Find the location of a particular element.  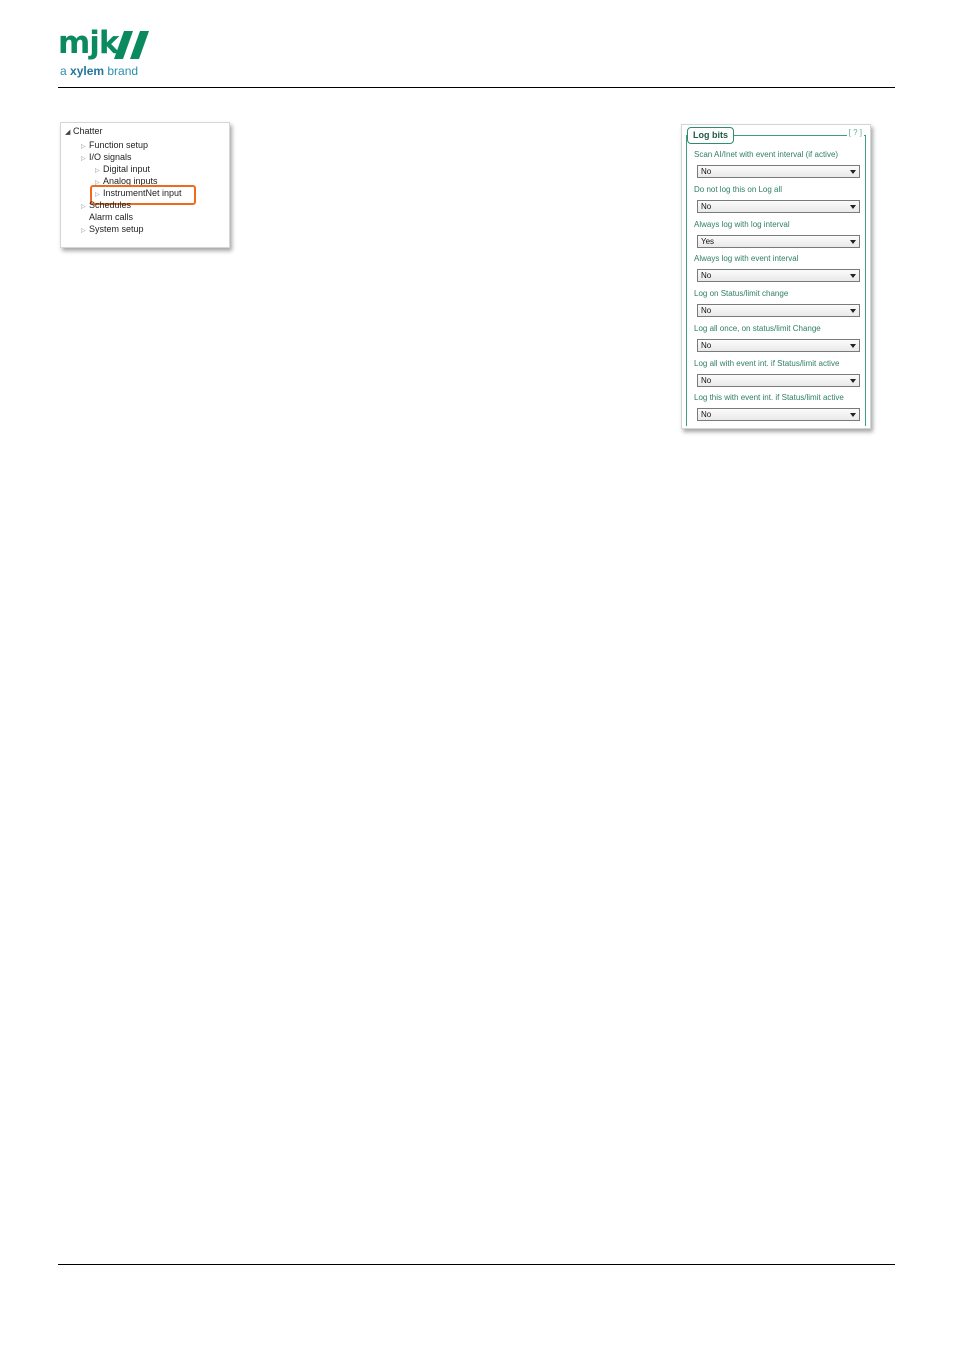

tree-node-label: Chatter is located at coordinates (88, 131).